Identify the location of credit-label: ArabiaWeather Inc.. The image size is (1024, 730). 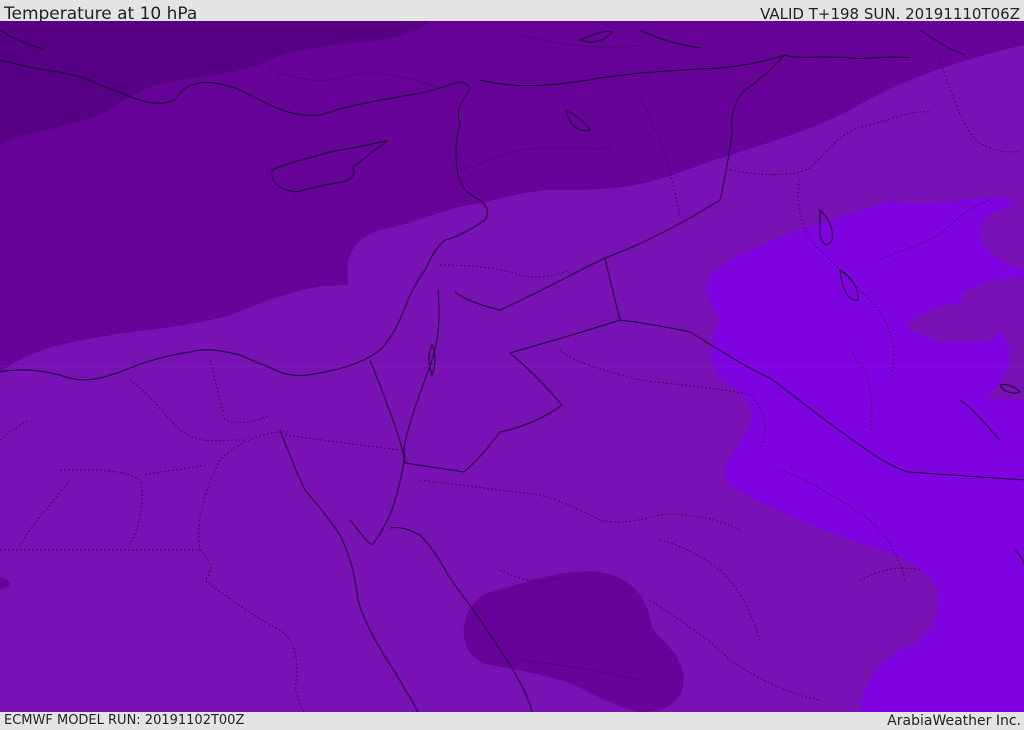
(954, 721).